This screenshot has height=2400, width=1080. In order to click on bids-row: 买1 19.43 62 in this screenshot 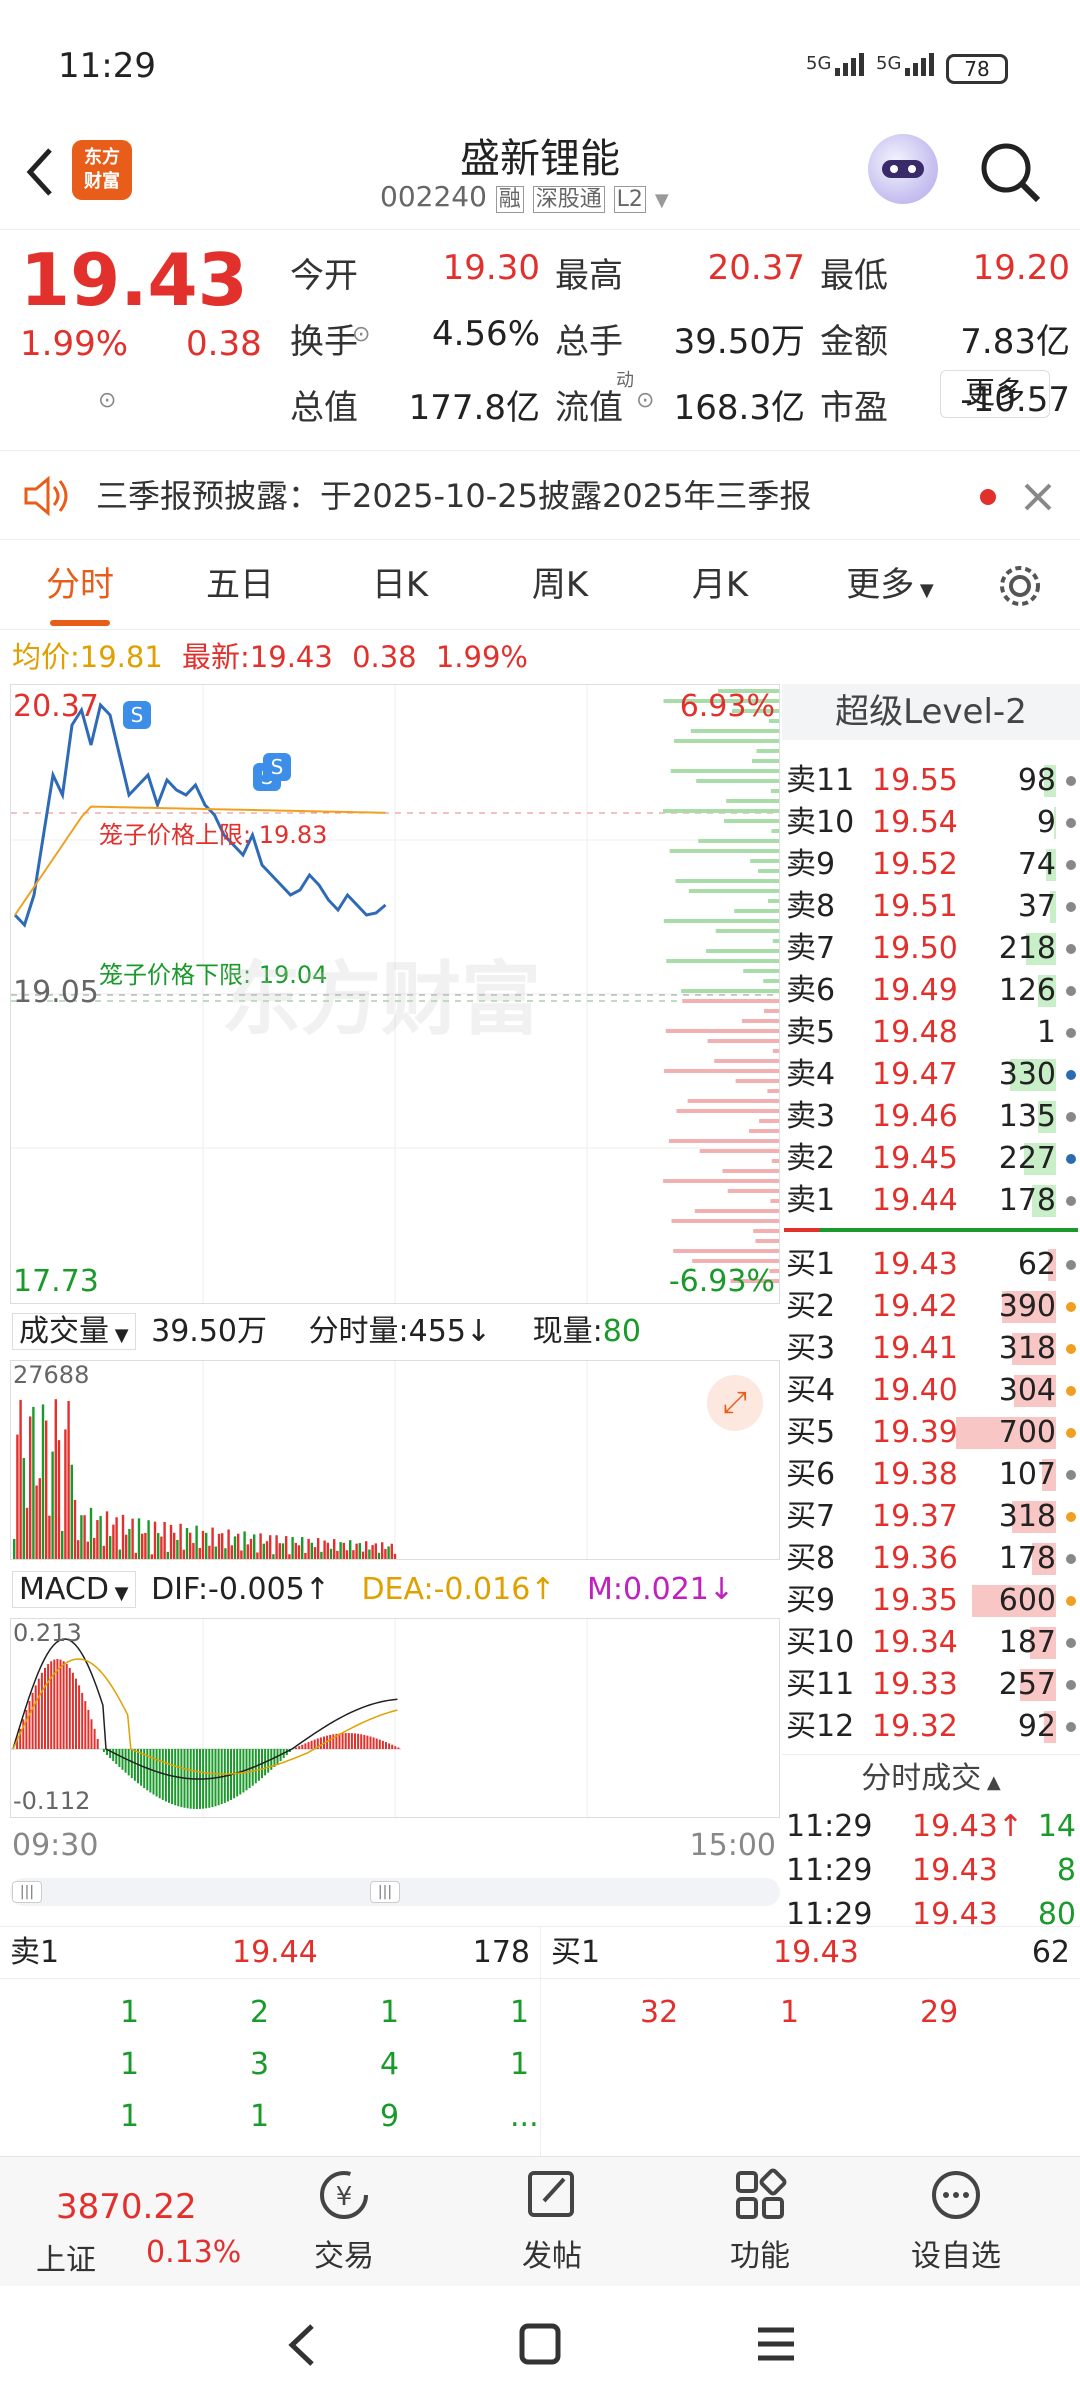, I will do `click(931, 1265)`.